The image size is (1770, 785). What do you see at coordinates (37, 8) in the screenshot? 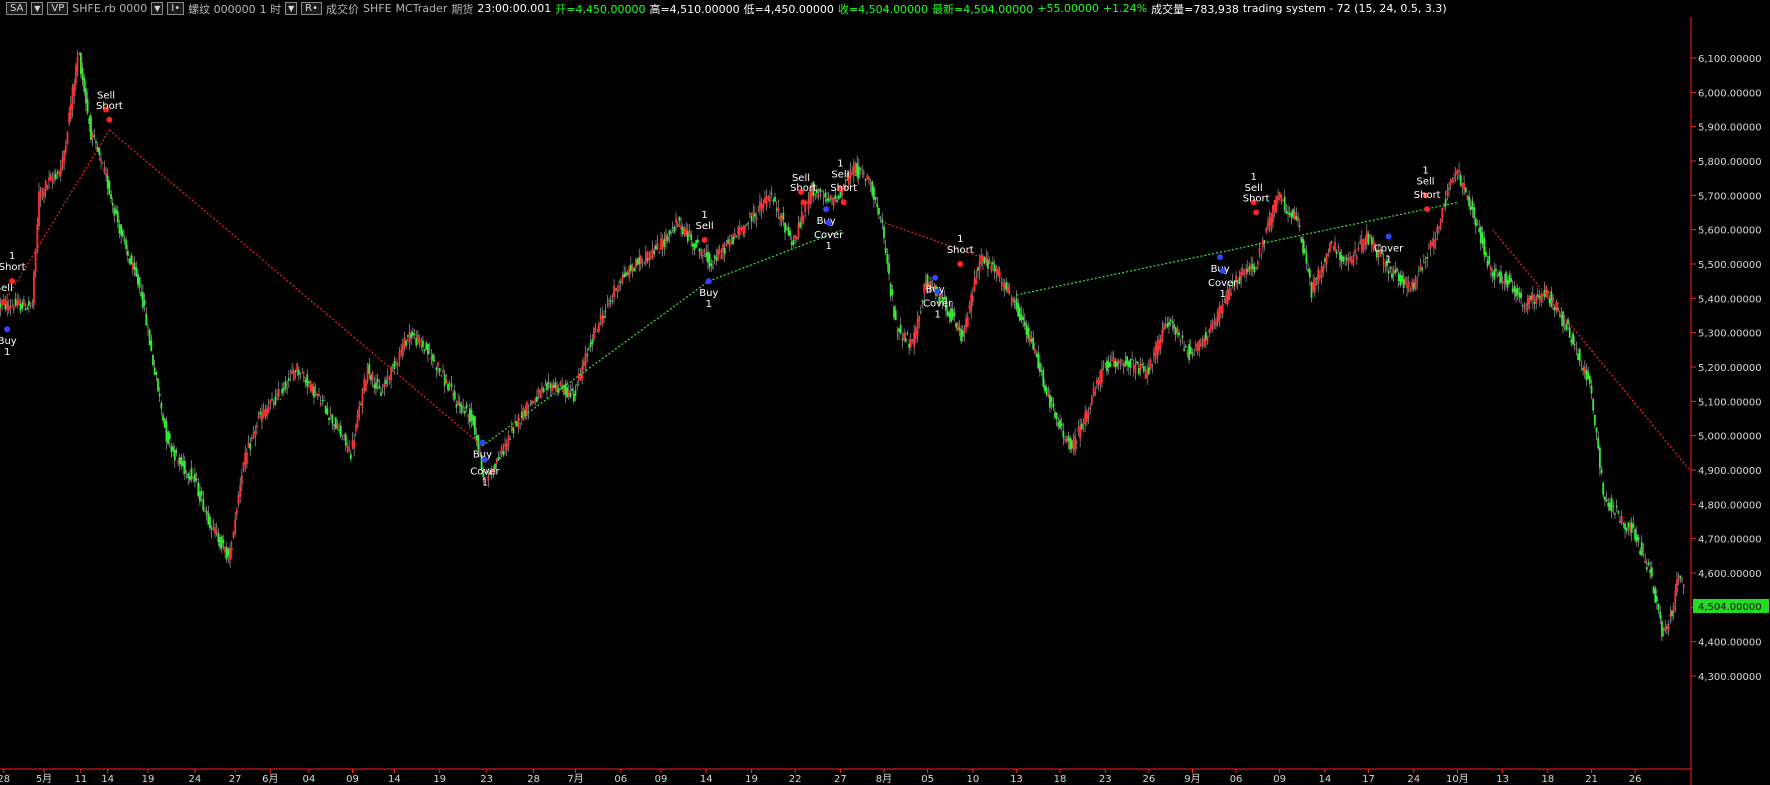
I see `sa-dropdown-icon: ▼` at bounding box center [37, 8].